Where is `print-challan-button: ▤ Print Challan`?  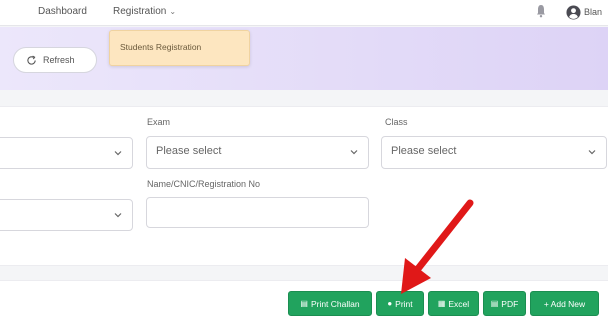
print-challan-button: ▤ Print Challan is located at coordinates (330, 303).